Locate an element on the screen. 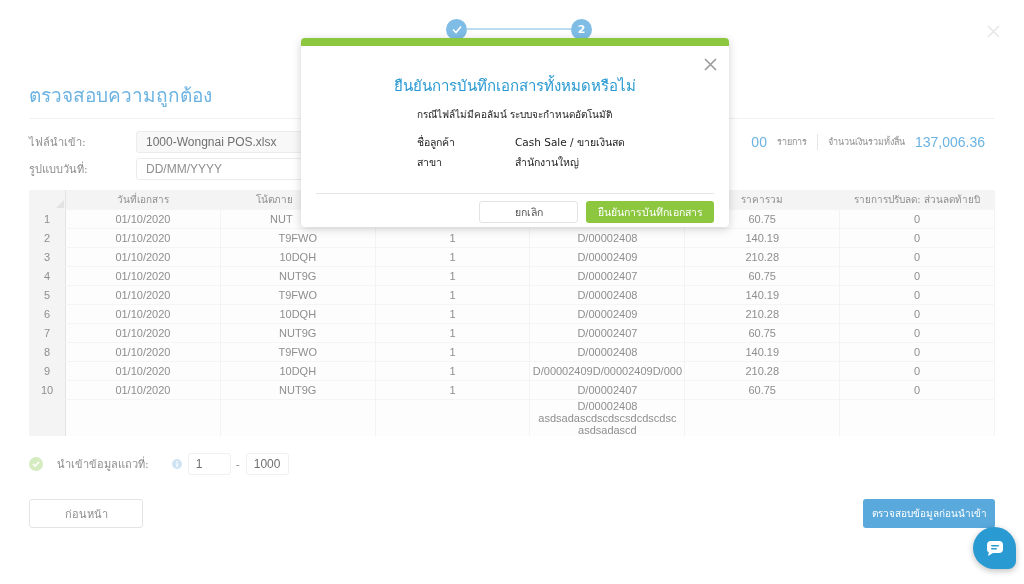  detail-value: สำนักงานใหญ่ is located at coordinates (547, 163).